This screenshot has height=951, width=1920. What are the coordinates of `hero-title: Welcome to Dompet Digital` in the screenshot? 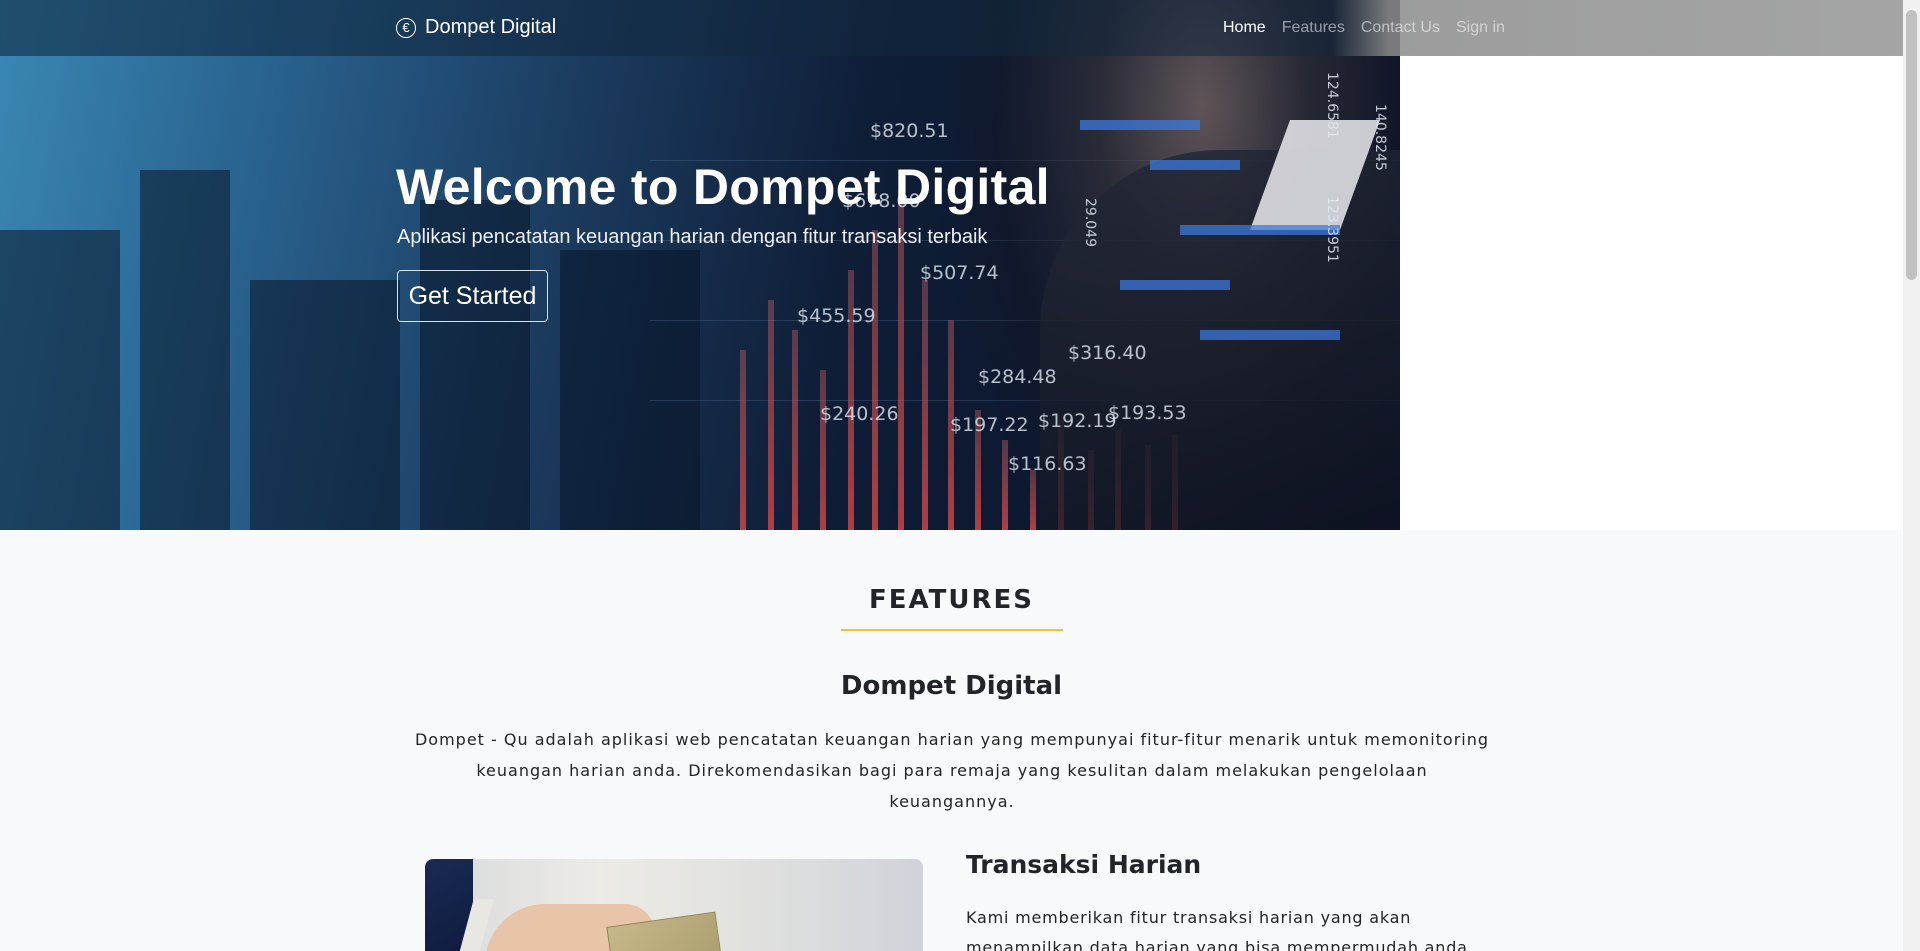 It's located at (723, 187).